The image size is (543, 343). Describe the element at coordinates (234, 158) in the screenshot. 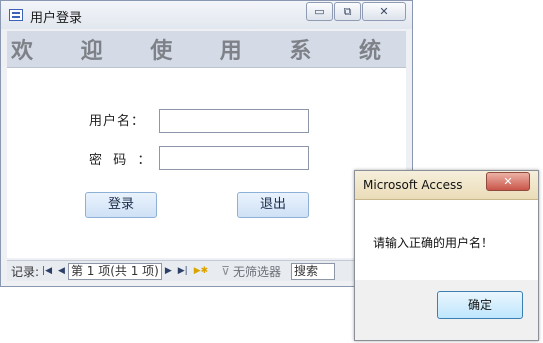

I see `password-input` at that location.